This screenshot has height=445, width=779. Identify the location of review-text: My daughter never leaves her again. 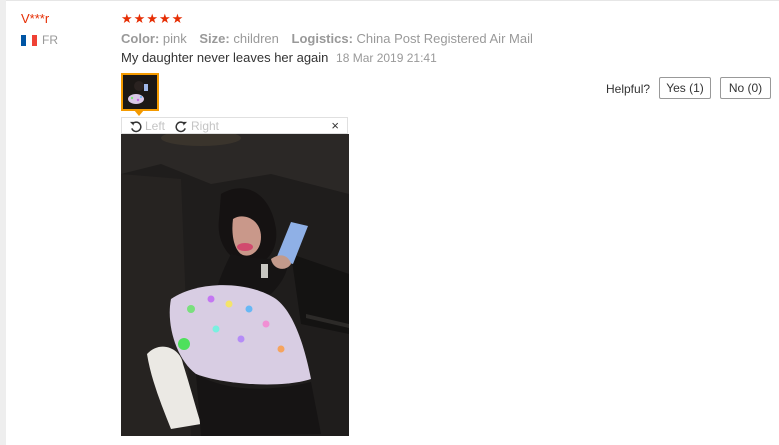
(225, 57).